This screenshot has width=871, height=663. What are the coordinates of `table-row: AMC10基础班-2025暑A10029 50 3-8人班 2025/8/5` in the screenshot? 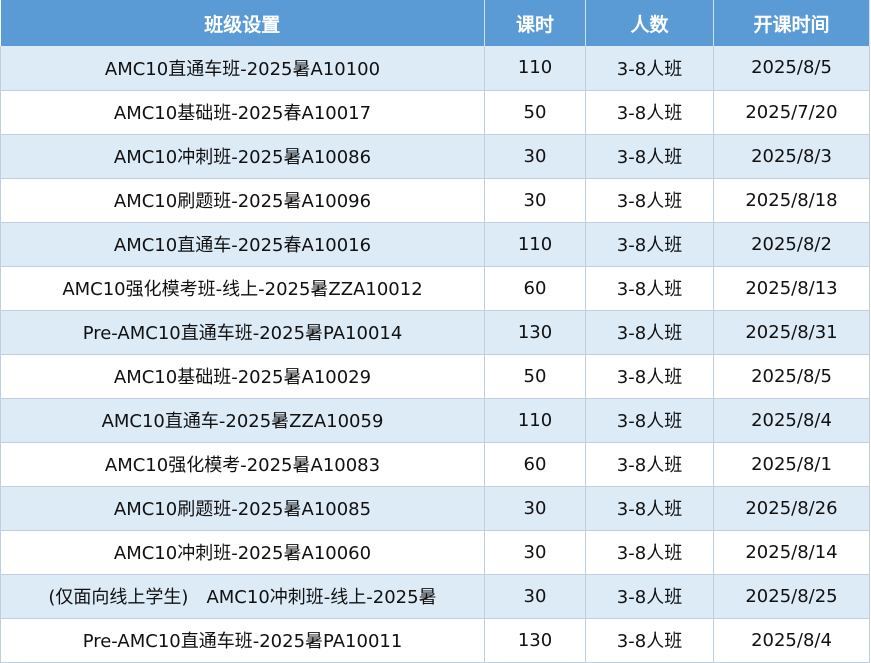 It's located at (435, 376).